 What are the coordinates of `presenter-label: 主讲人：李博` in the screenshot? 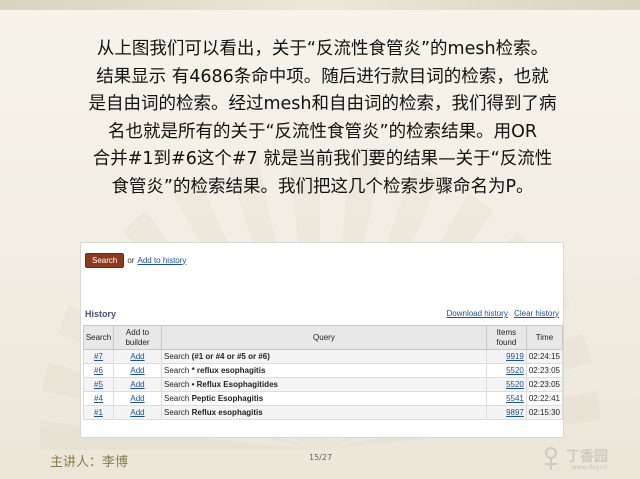 It's located at (89, 462).